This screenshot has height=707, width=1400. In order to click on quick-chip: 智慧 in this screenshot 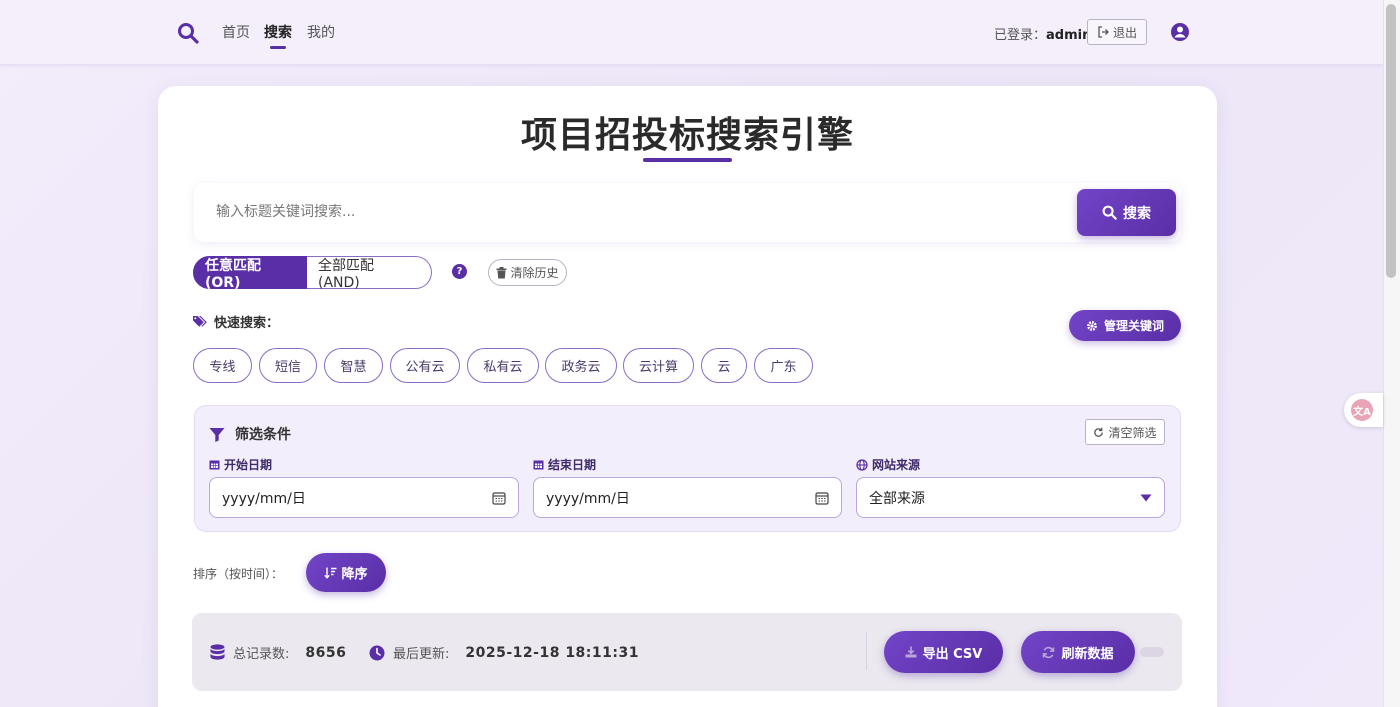, I will do `click(353, 365)`.